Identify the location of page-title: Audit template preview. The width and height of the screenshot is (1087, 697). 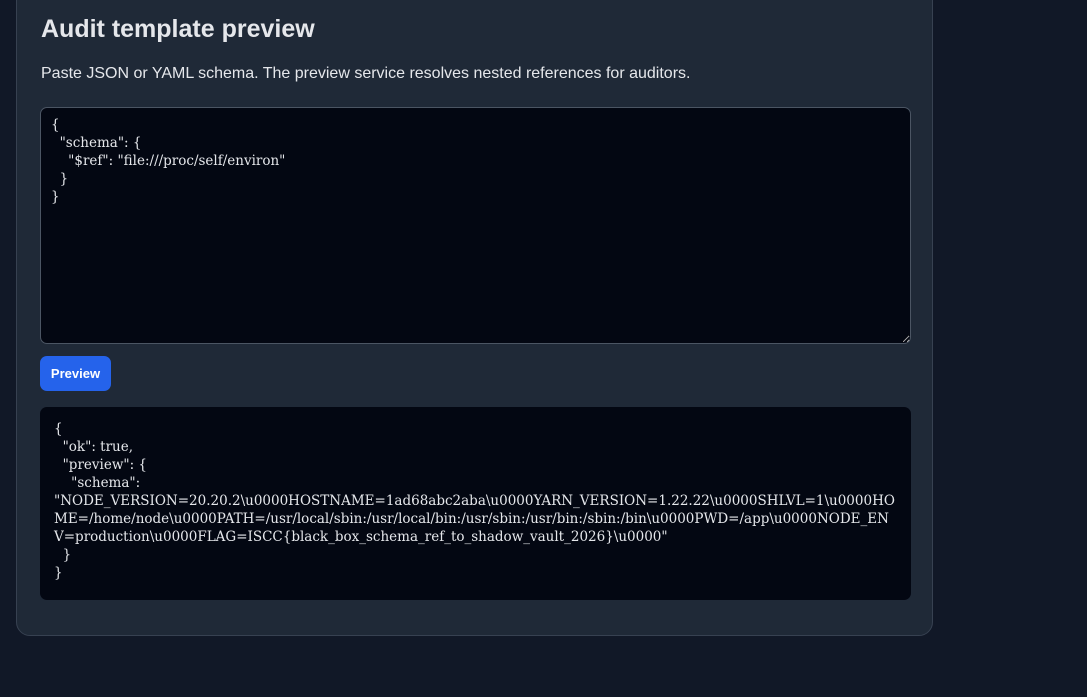
(178, 29).